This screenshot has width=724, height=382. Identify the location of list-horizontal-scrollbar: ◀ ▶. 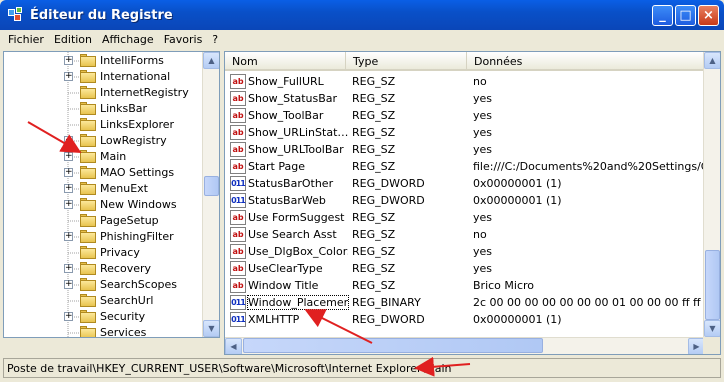
(465, 345).